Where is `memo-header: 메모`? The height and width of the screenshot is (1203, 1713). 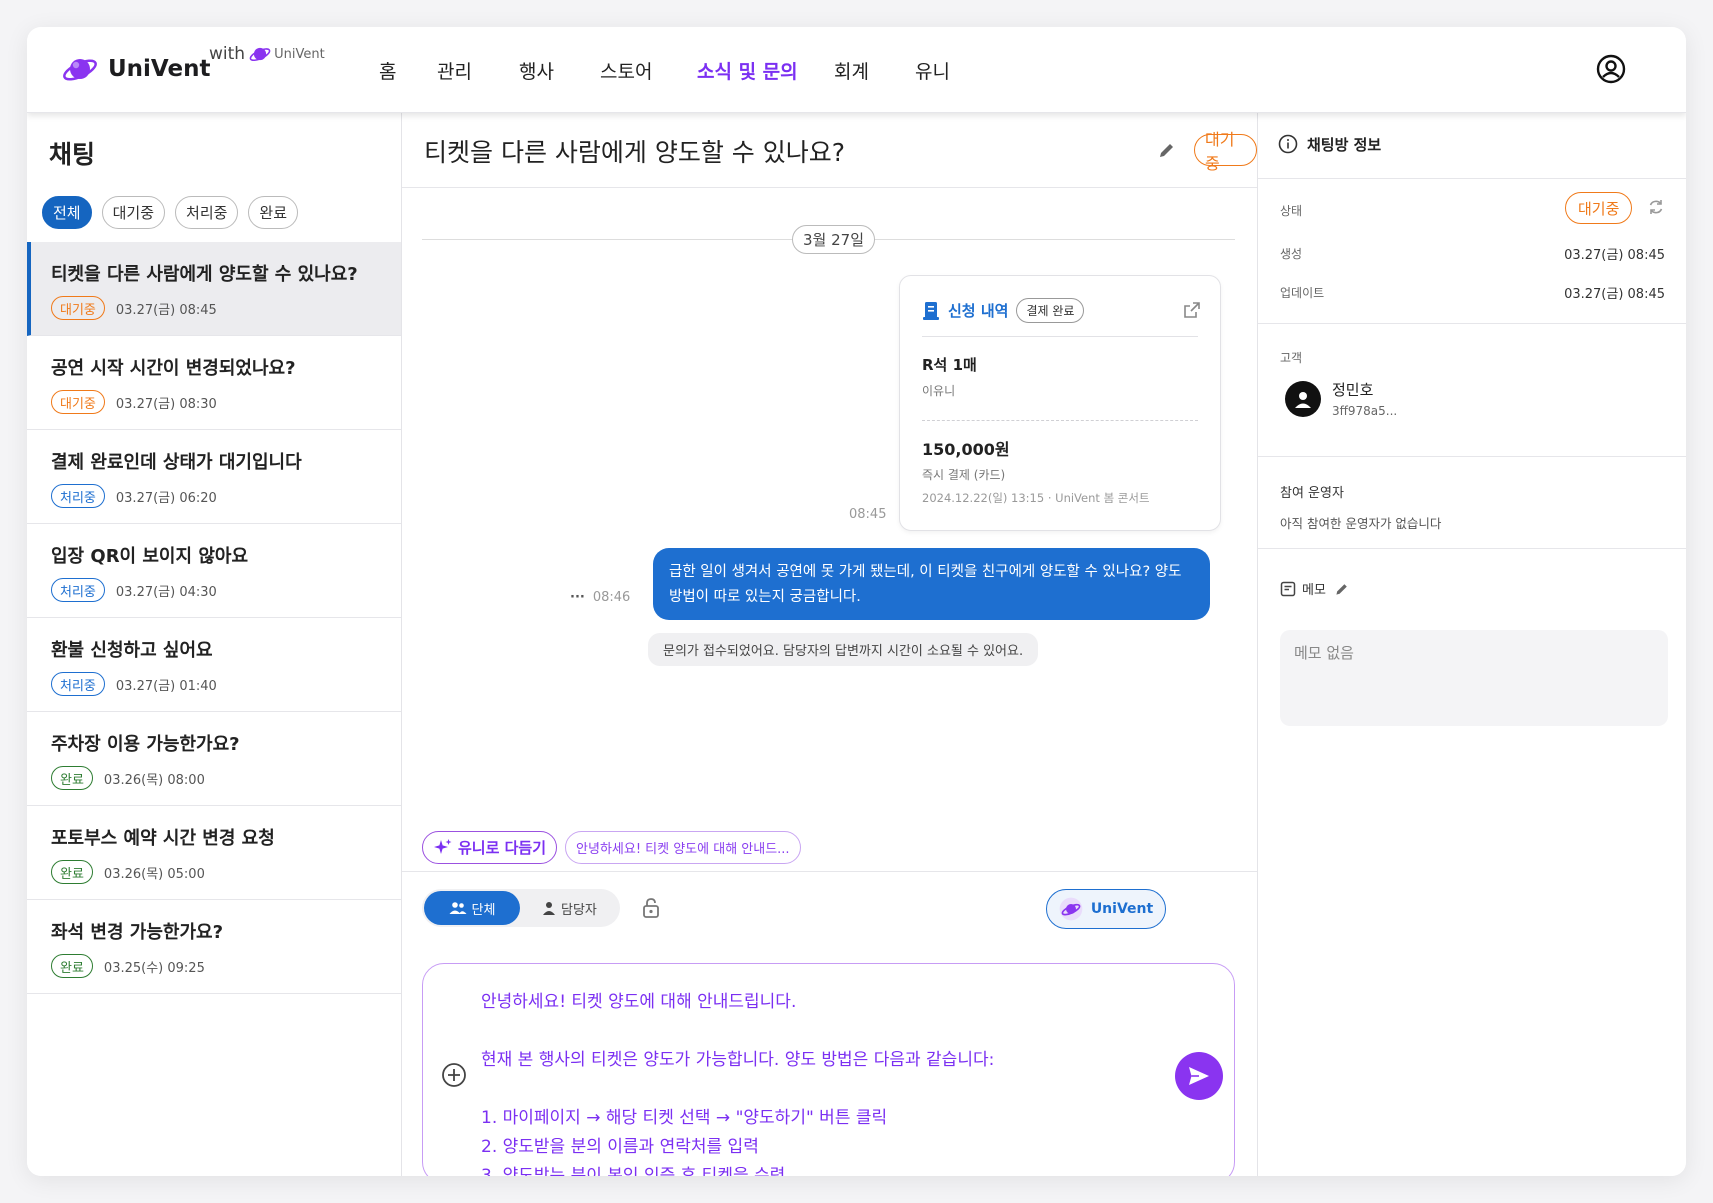 memo-header: 메모 is located at coordinates (1315, 588).